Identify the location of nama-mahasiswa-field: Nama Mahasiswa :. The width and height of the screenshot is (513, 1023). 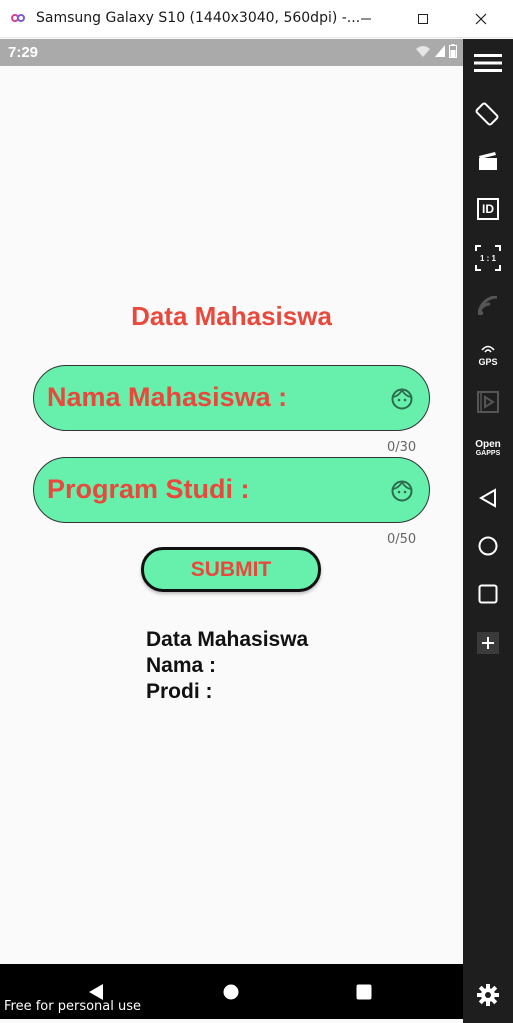
(231, 398).